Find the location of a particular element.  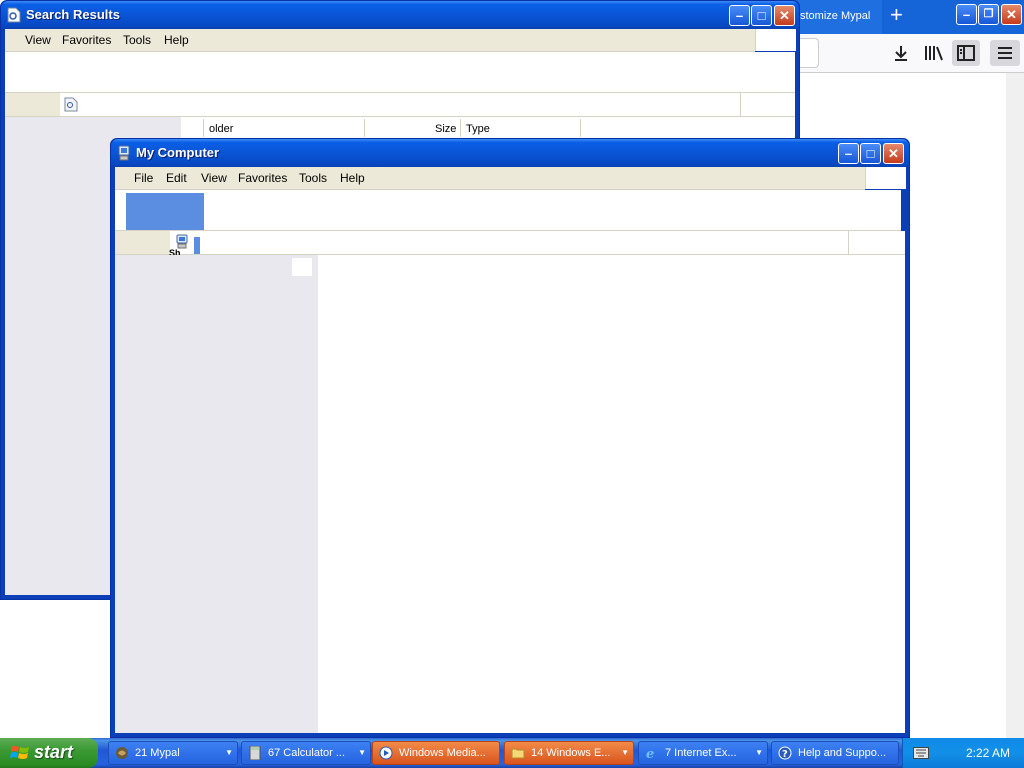

search-menu-favorites: Favorites is located at coordinates (86, 40).